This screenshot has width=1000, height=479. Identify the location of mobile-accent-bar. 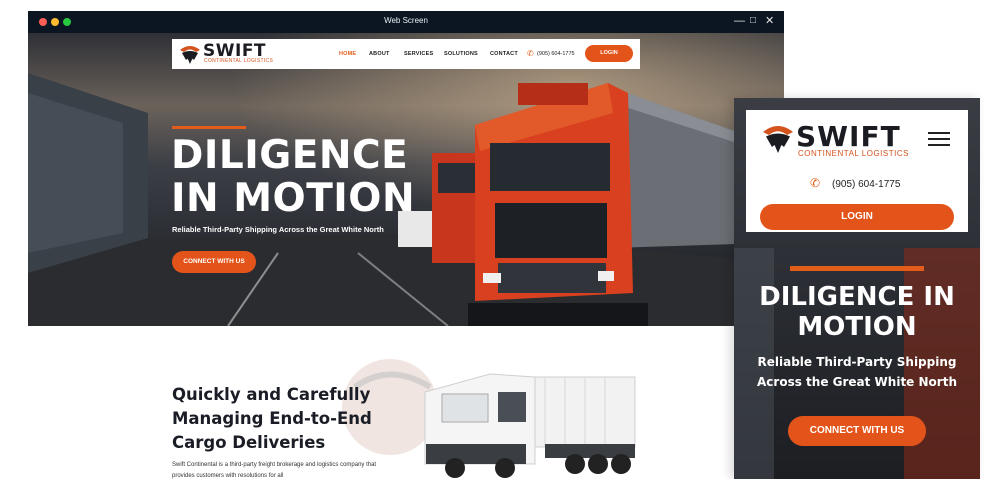
(857, 268).